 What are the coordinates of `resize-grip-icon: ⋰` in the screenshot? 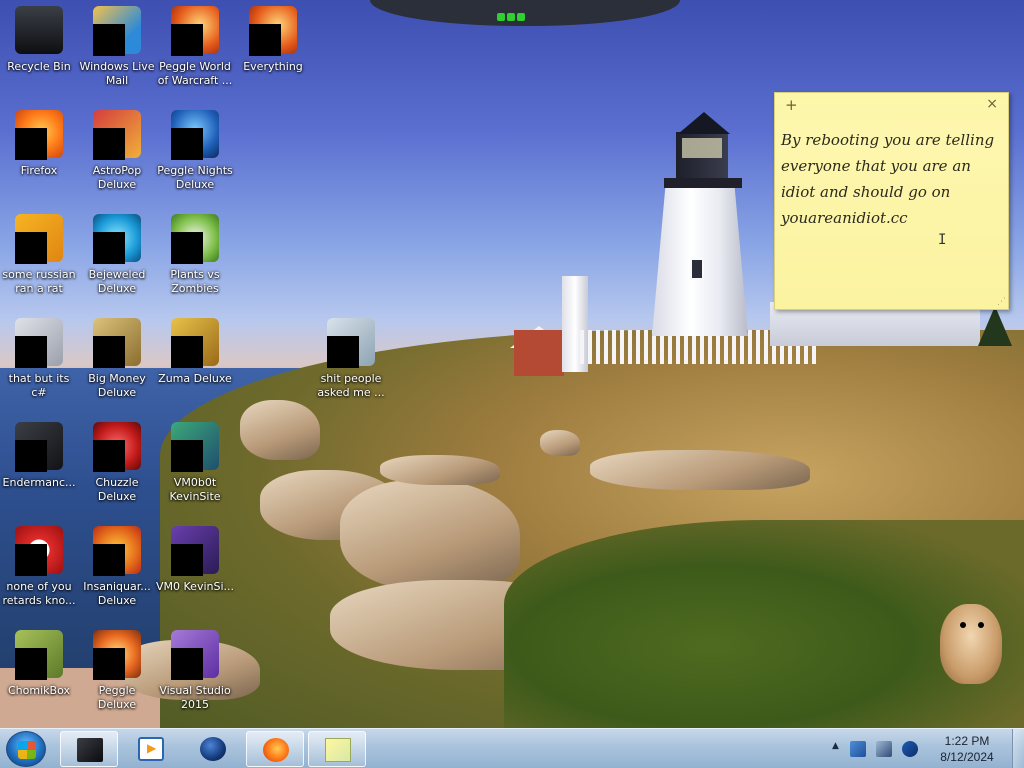 It's located at (1001, 302).